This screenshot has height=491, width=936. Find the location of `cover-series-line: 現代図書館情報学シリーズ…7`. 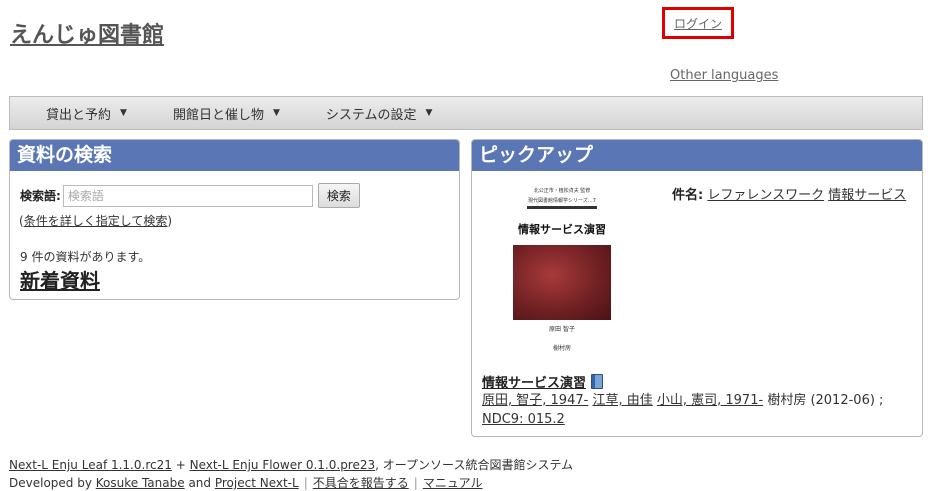

cover-series-line: 現代図書館情報学シリーズ…7 is located at coordinates (562, 201).